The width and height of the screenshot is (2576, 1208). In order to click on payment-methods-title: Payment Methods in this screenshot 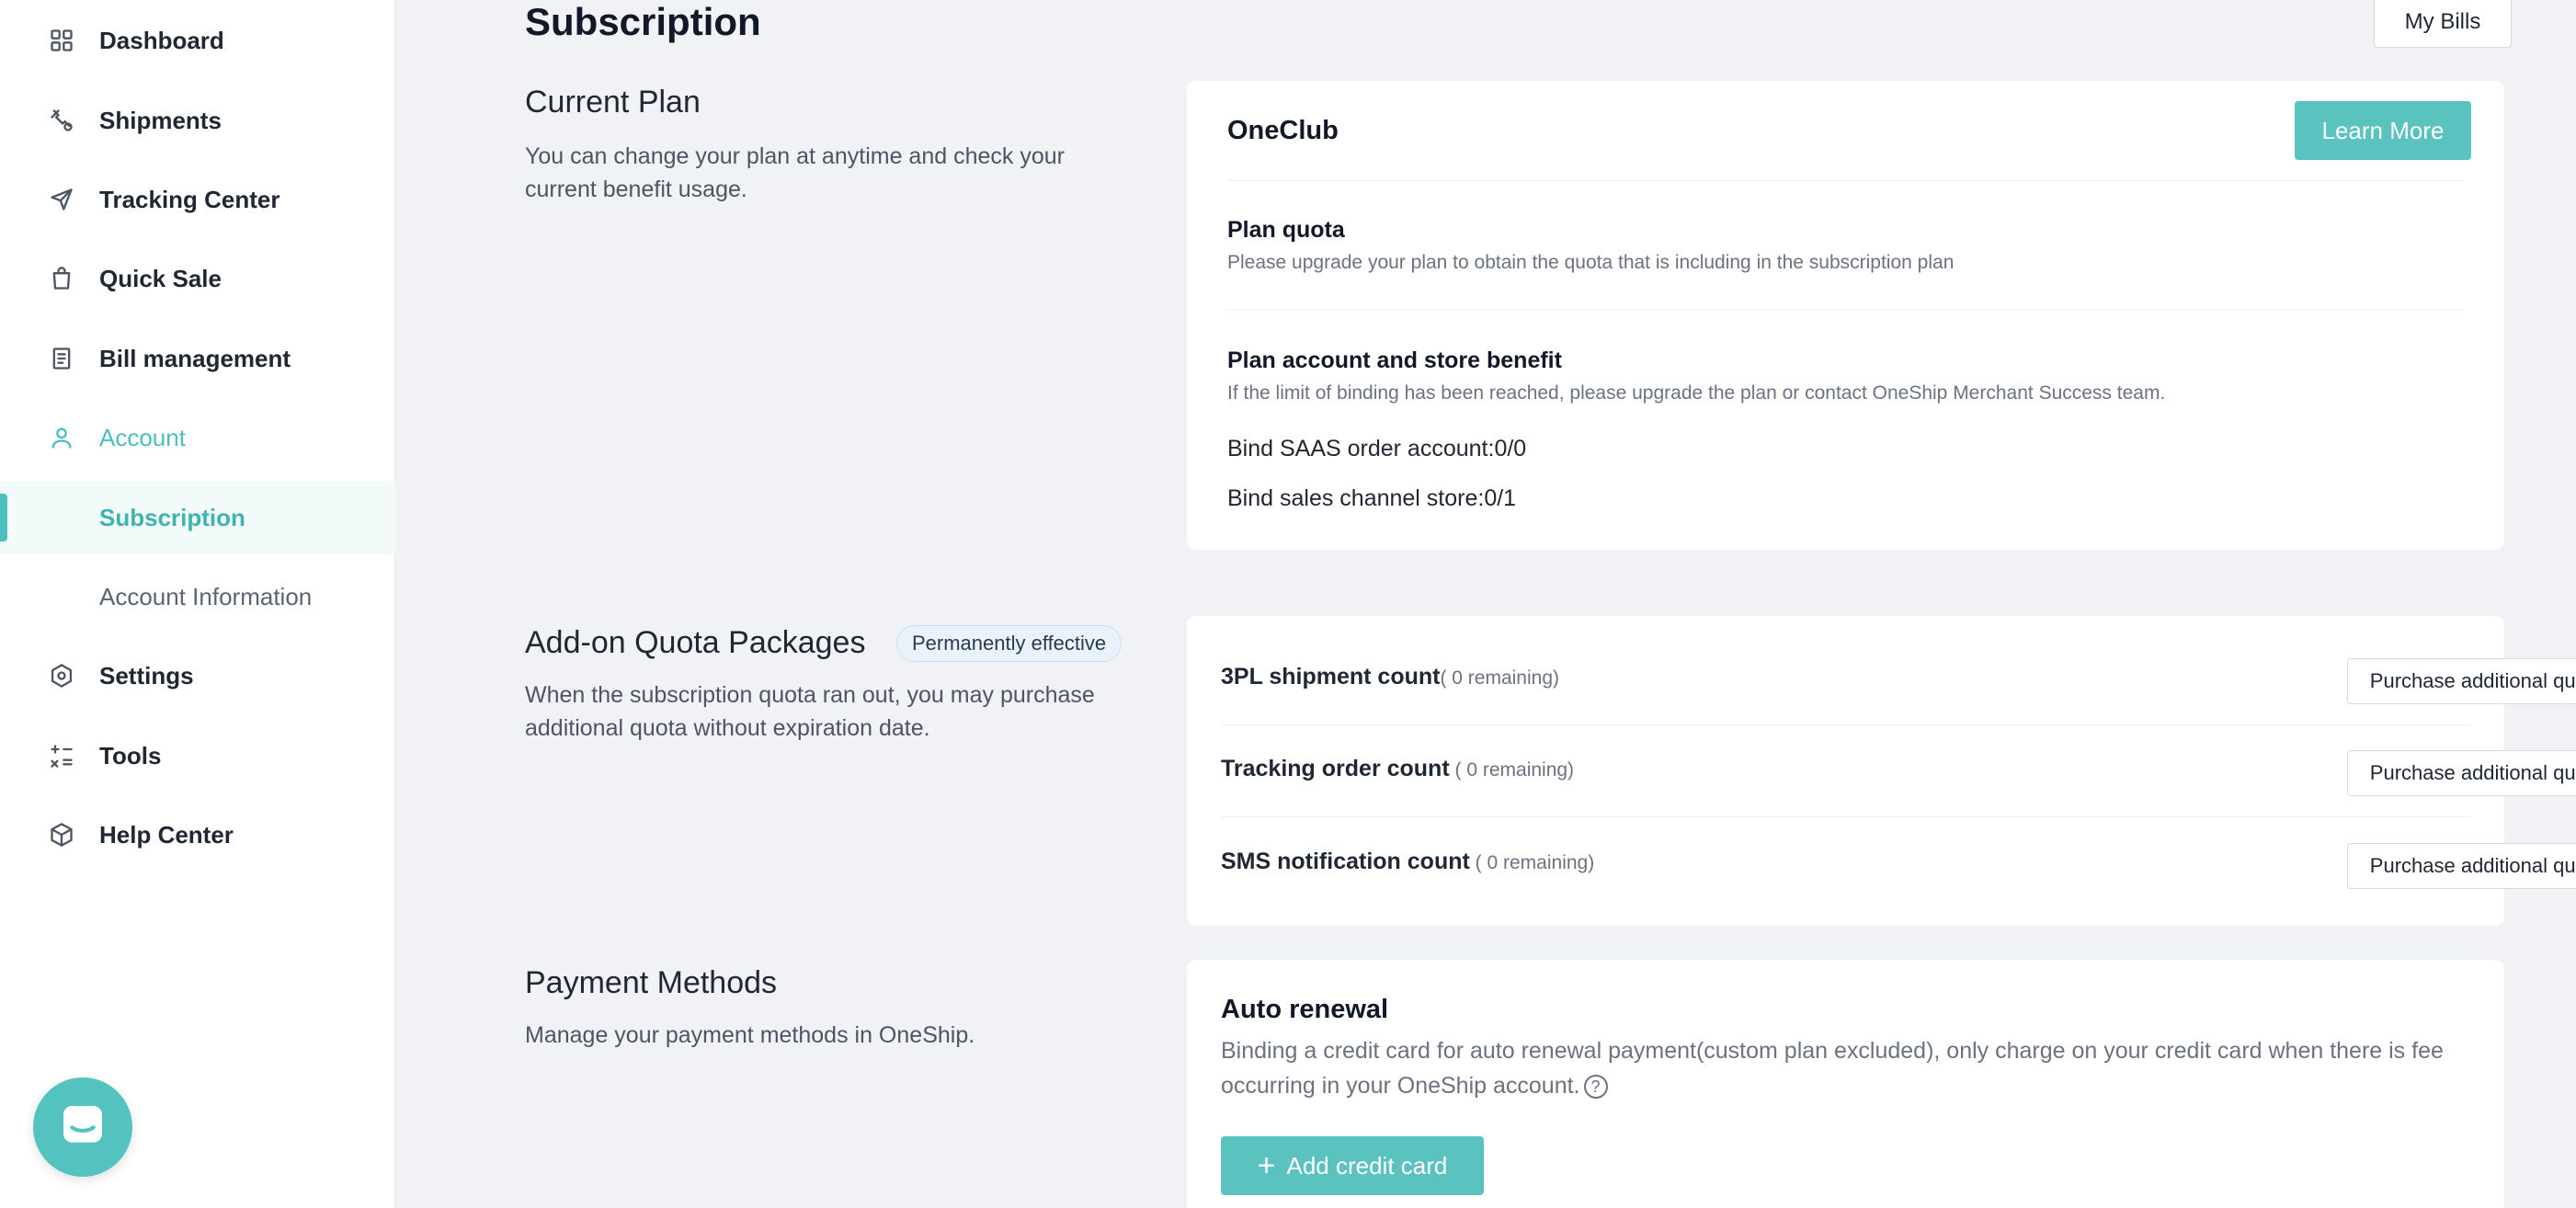, I will do `click(651, 982)`.